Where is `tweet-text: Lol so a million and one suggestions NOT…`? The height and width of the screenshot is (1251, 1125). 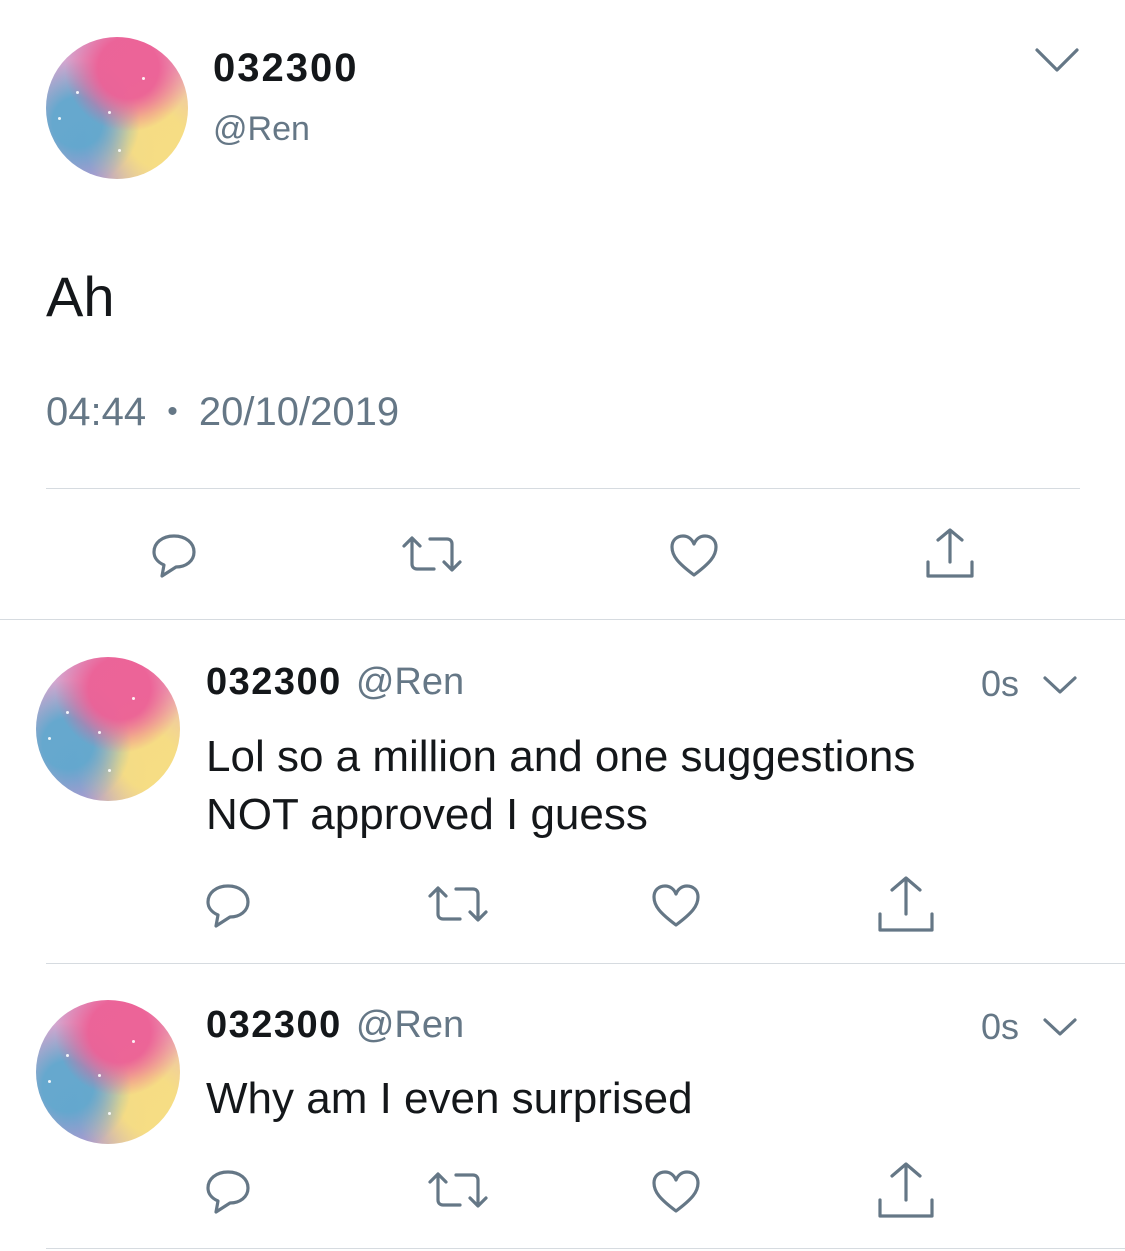
tweet-text: Lol so a million and one suggestions NOT… is located at coordinates (646, 786).